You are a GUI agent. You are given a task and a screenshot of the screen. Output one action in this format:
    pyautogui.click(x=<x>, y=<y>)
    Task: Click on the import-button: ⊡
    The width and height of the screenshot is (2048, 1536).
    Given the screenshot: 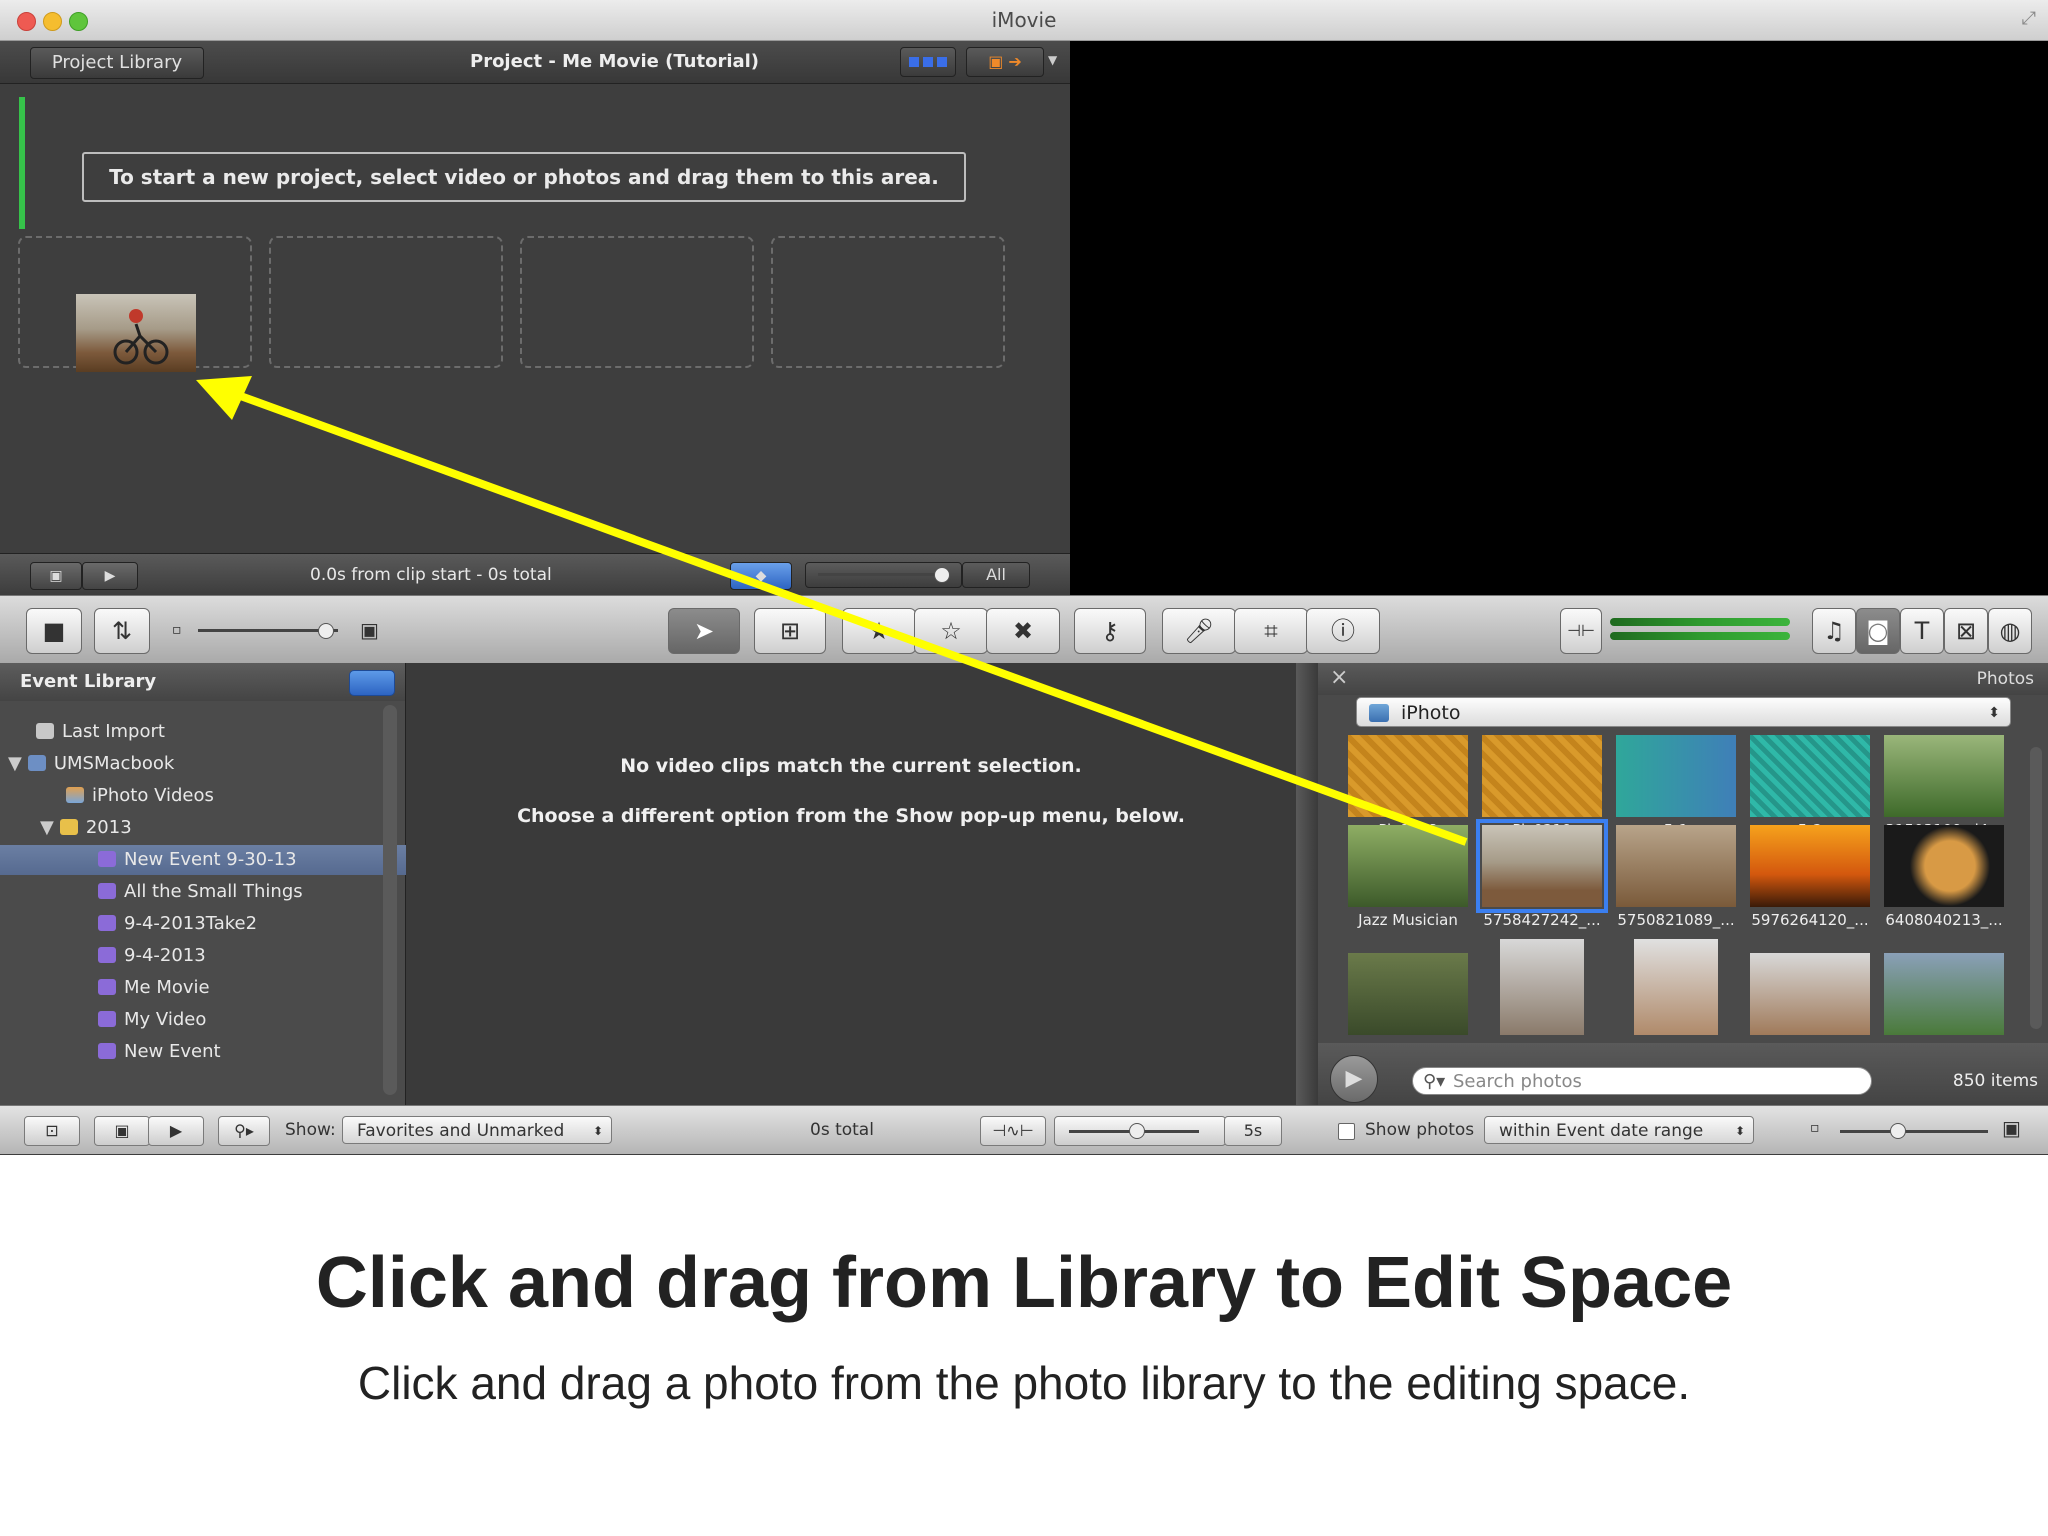 What is the action you would take?
    pyautogui.click(x=52, y=1131)
    